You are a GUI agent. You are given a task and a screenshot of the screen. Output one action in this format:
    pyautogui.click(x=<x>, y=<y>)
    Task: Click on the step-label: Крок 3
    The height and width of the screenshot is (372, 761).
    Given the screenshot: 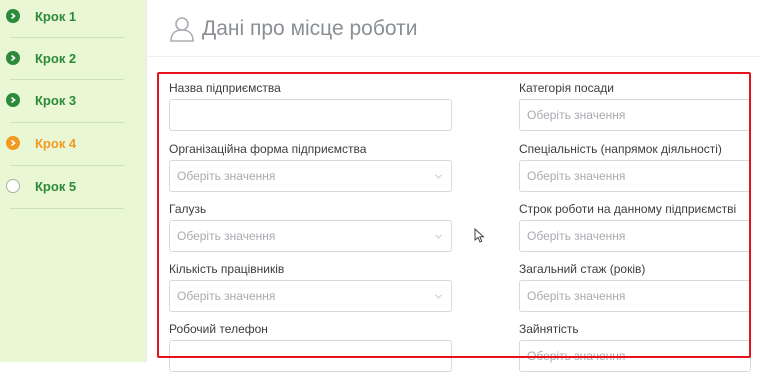 What is the action you would take?
    pyautogui.click(x=56, y=100)
    